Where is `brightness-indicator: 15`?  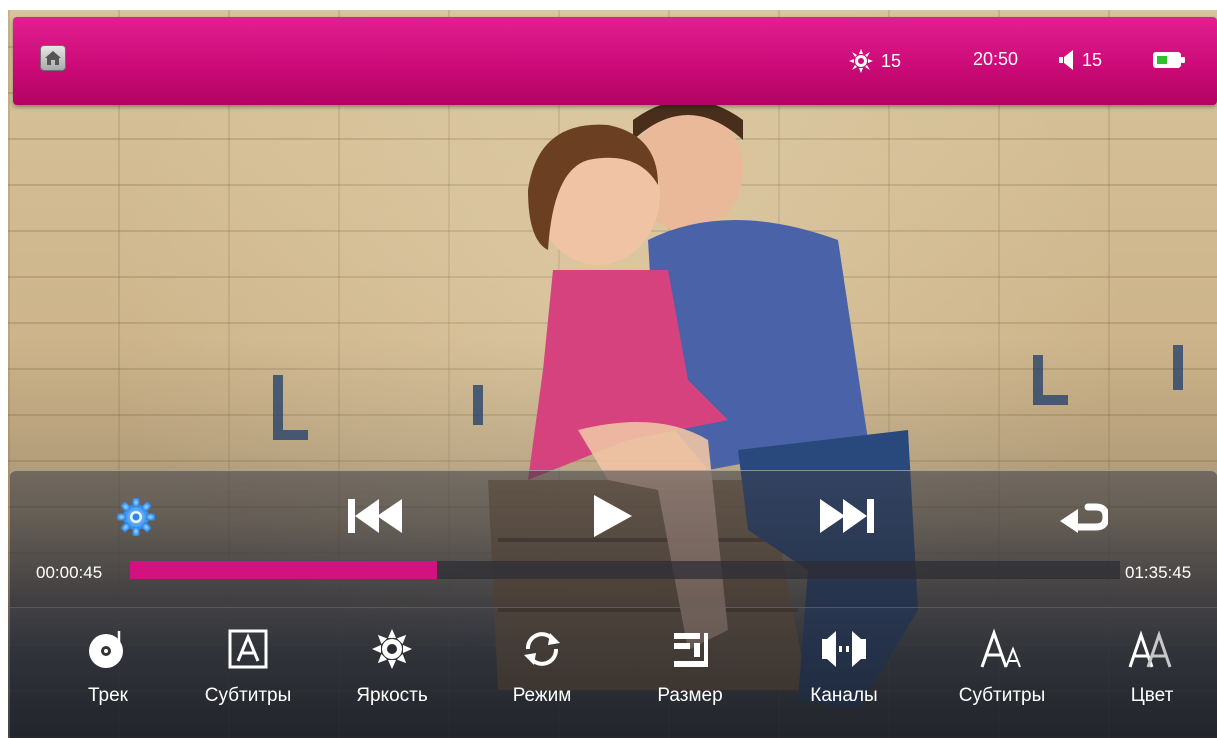 brightness-indicator: 15 is located at coordinates (875, 61).